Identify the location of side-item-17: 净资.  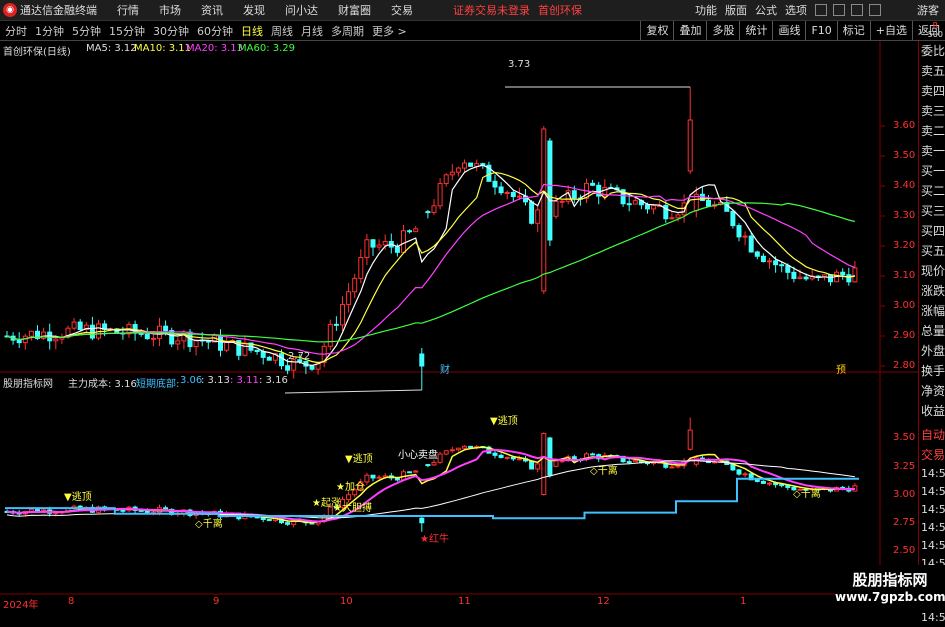
(932, 391).